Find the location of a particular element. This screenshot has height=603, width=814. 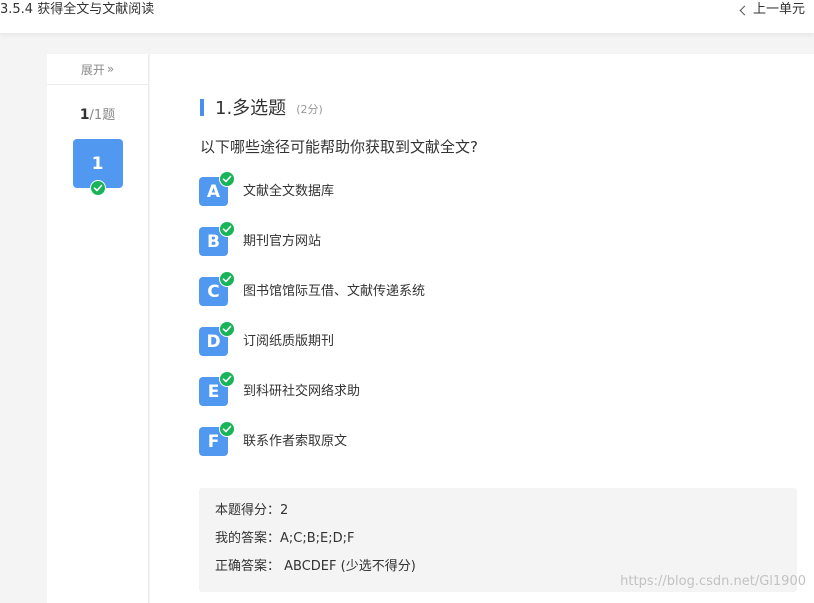

expand-button: 展开 » is located at coordinates (97, 69).